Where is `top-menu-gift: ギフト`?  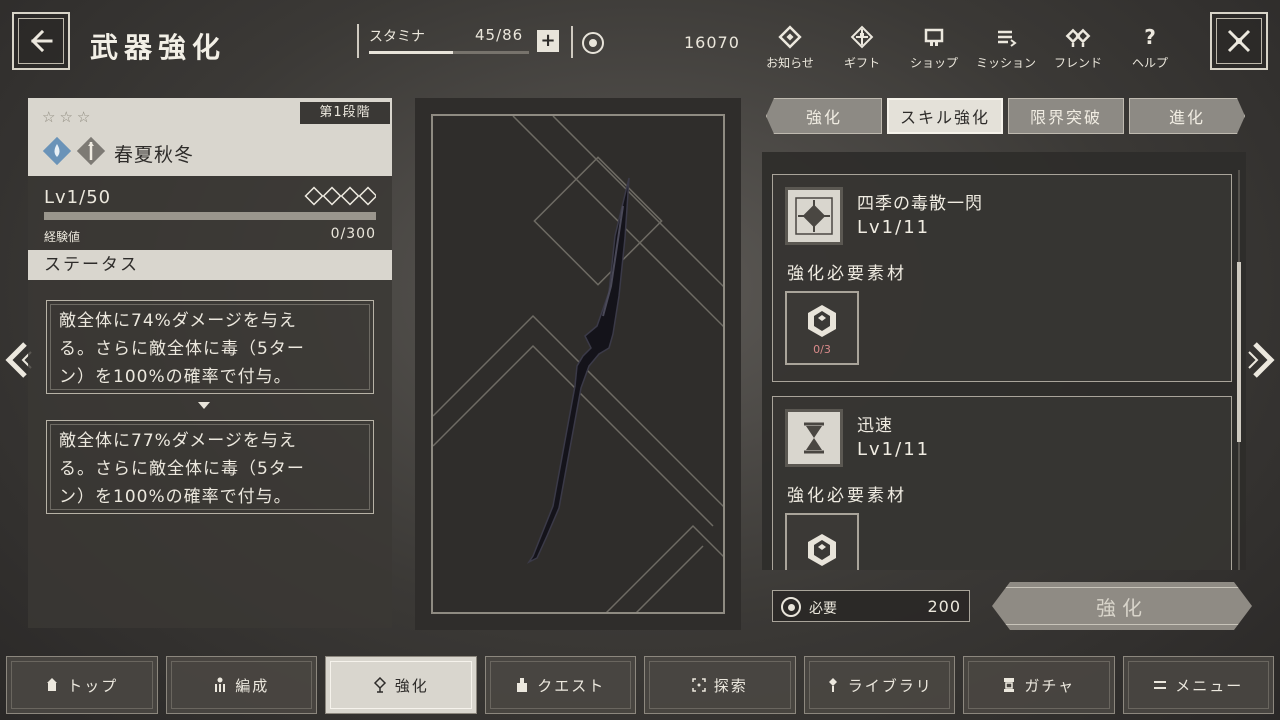 top-menu-gift: ギフト is located at coordinates (862, 46).